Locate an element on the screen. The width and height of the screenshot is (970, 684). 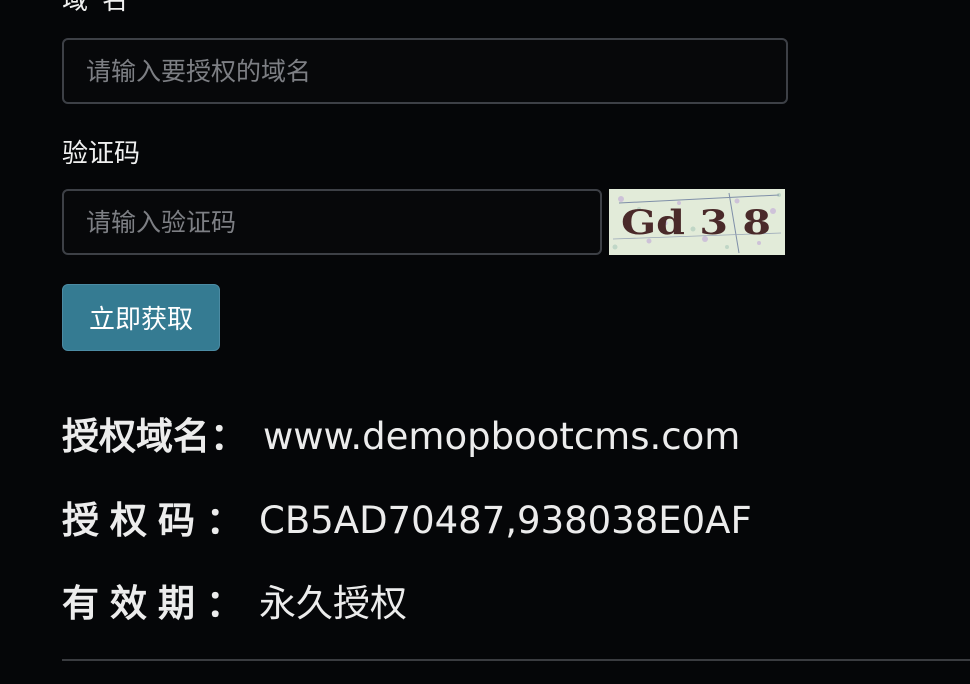
licensed-domain-row: 授权域名： www.demopbootcms.com is located at coordinates (401, 436).